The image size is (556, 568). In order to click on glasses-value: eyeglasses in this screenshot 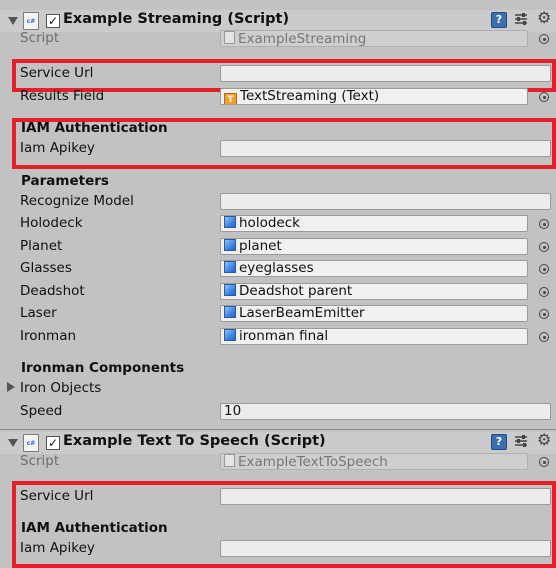, I will do `click(276, 268)`.